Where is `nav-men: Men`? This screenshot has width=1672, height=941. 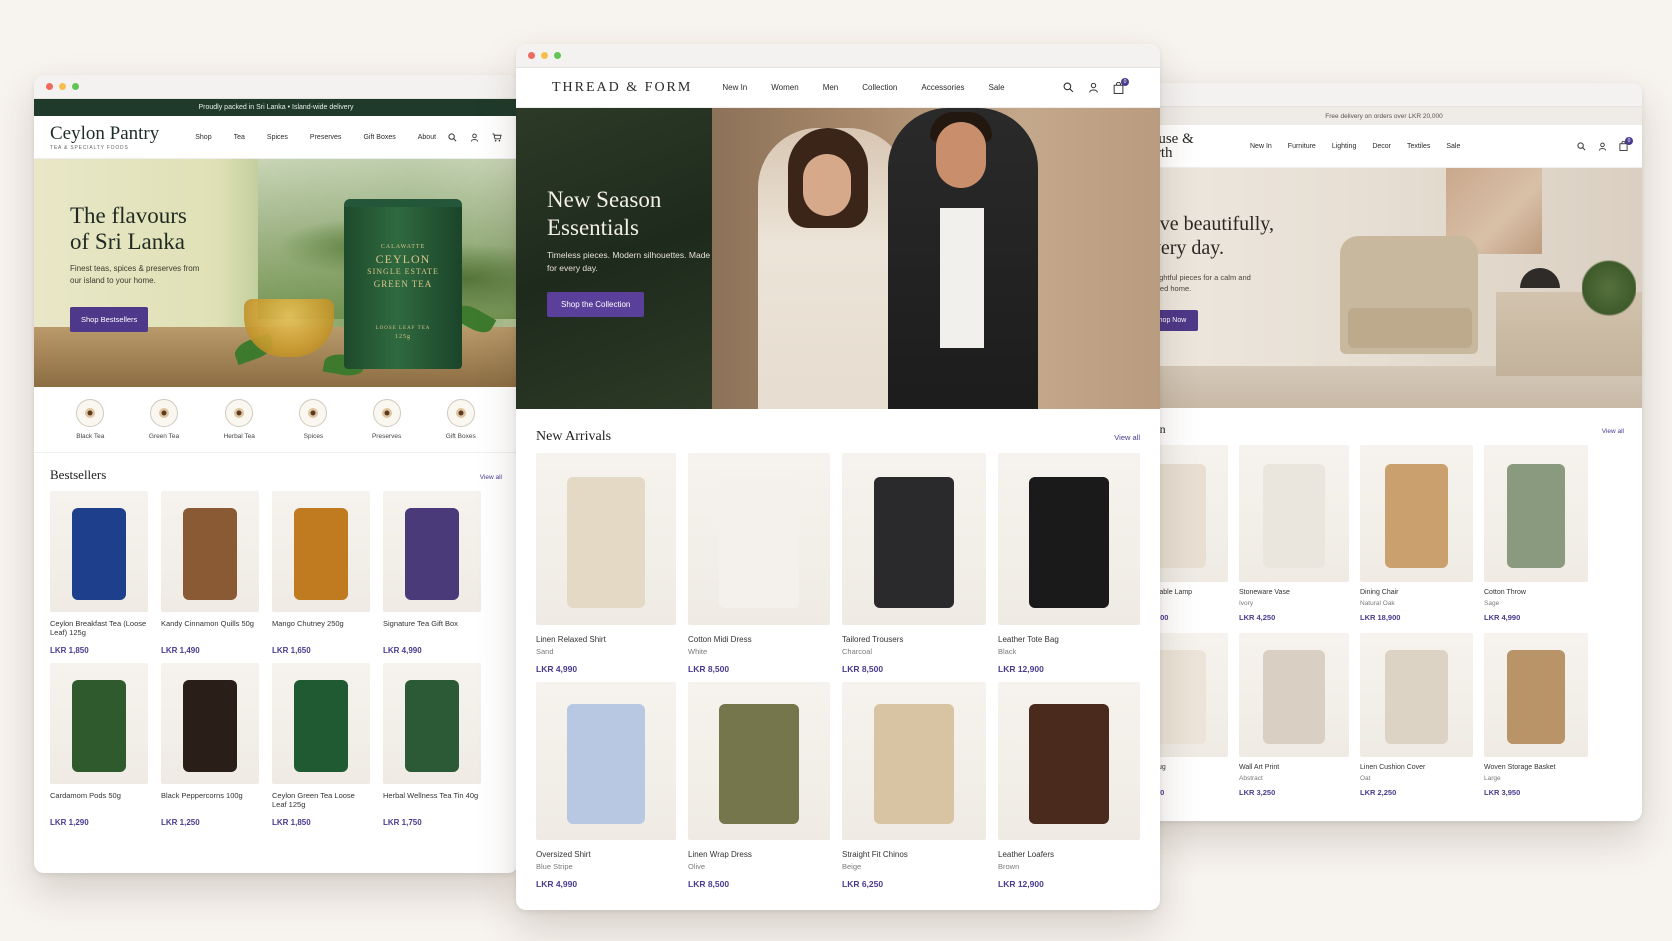
nav-men: Men is located at coordinates (831, 87).